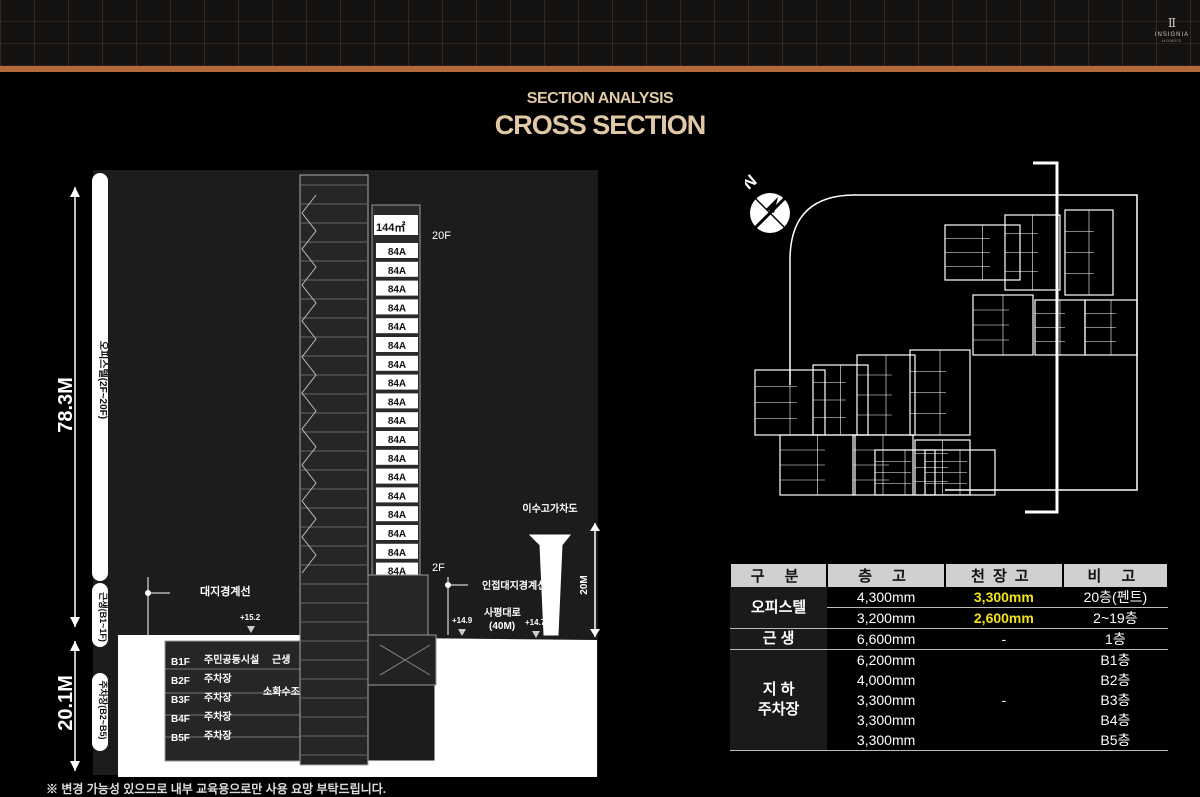 This screenshot has width=1200, height=797. Describe the element at coordinates (281, 692) in the screenshot. I see `fire-tank-label: 소화수조` at that location.